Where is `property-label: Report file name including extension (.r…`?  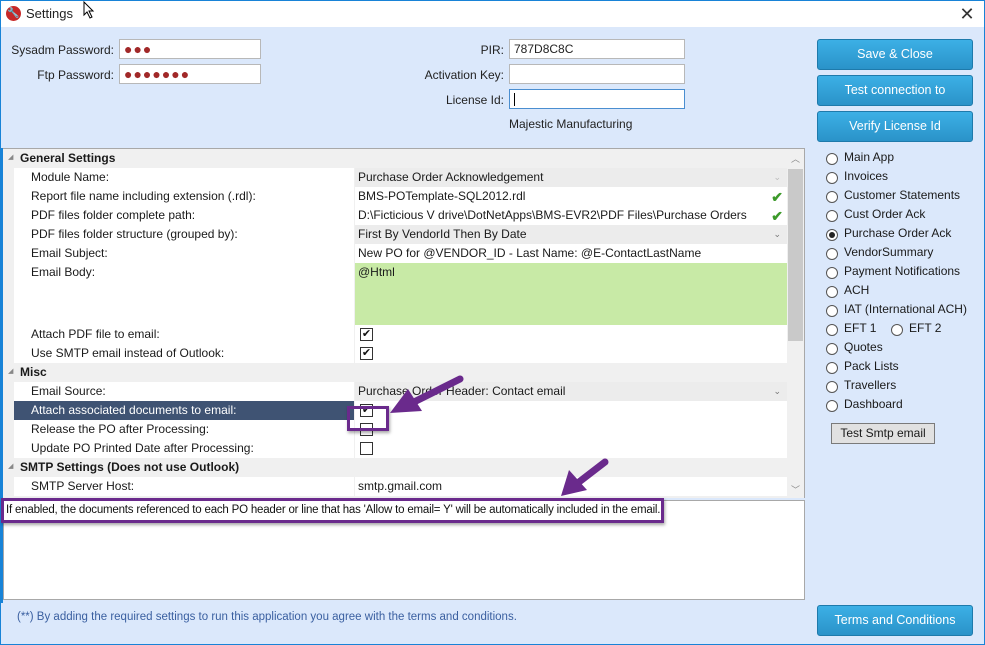 property-label: Report file name including extension (.r… is located at coordinates (184, 196).